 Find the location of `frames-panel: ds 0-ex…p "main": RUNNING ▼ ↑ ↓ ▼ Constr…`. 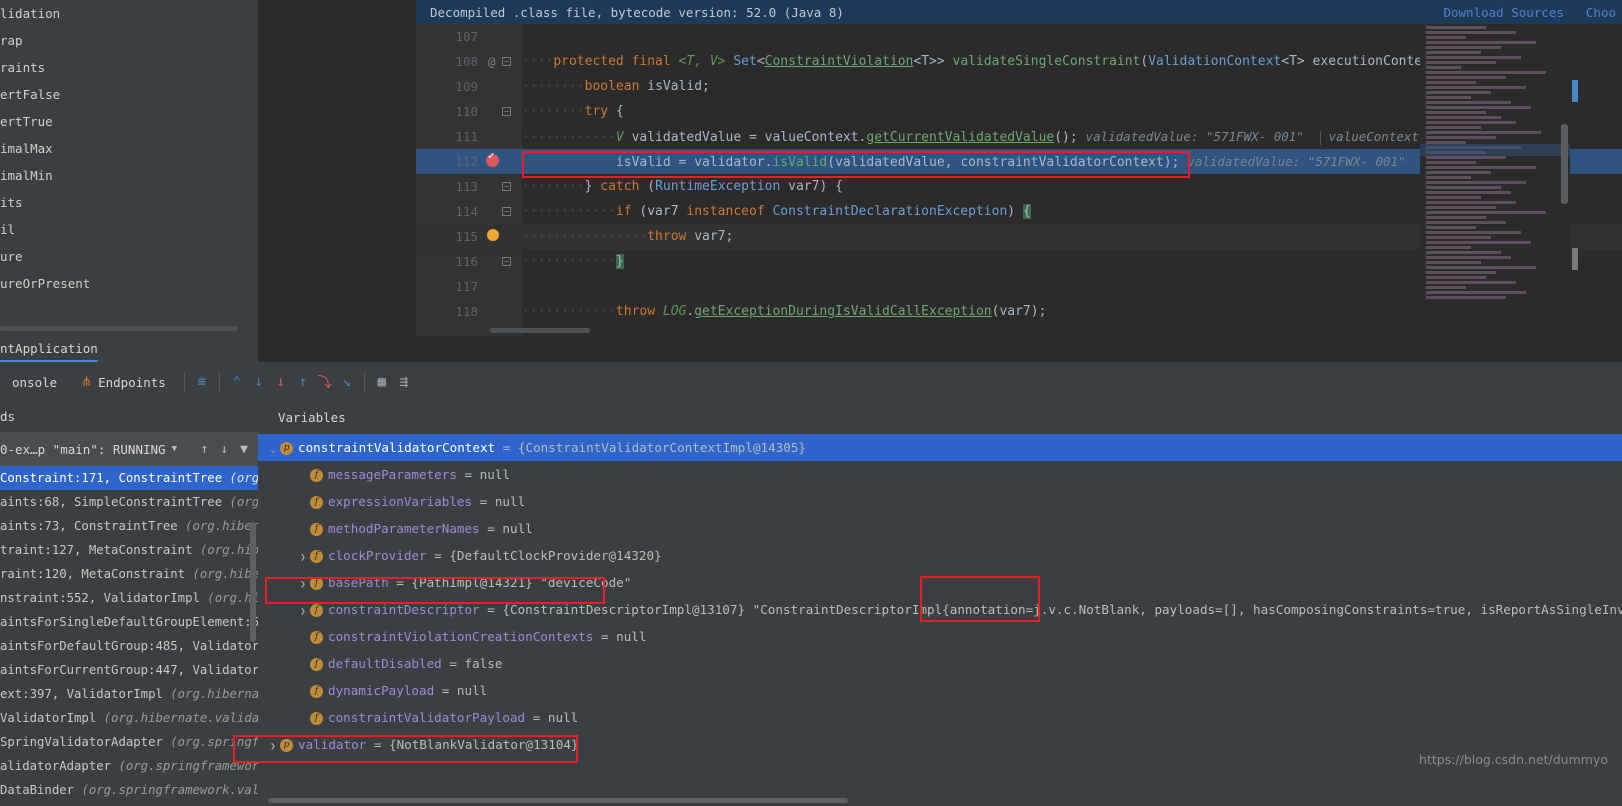

frames-panel: ds 0-ex…p "main": RUNNING ▼ ↑ ↓ ▼ Constr… is located at coordinates (129, 604).